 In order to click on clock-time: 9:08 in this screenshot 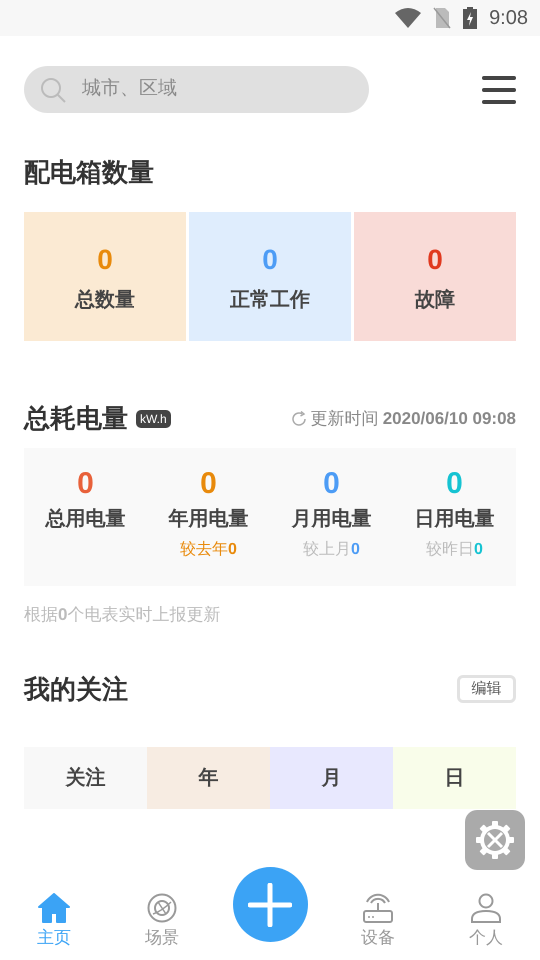, I will do `click(508, 18)`.